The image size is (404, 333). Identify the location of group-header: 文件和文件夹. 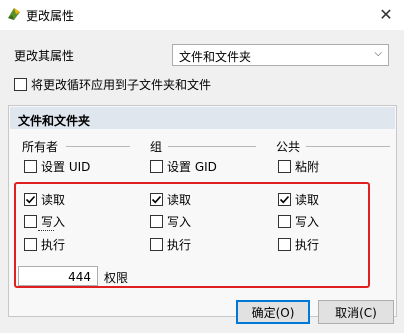
(202, 118).